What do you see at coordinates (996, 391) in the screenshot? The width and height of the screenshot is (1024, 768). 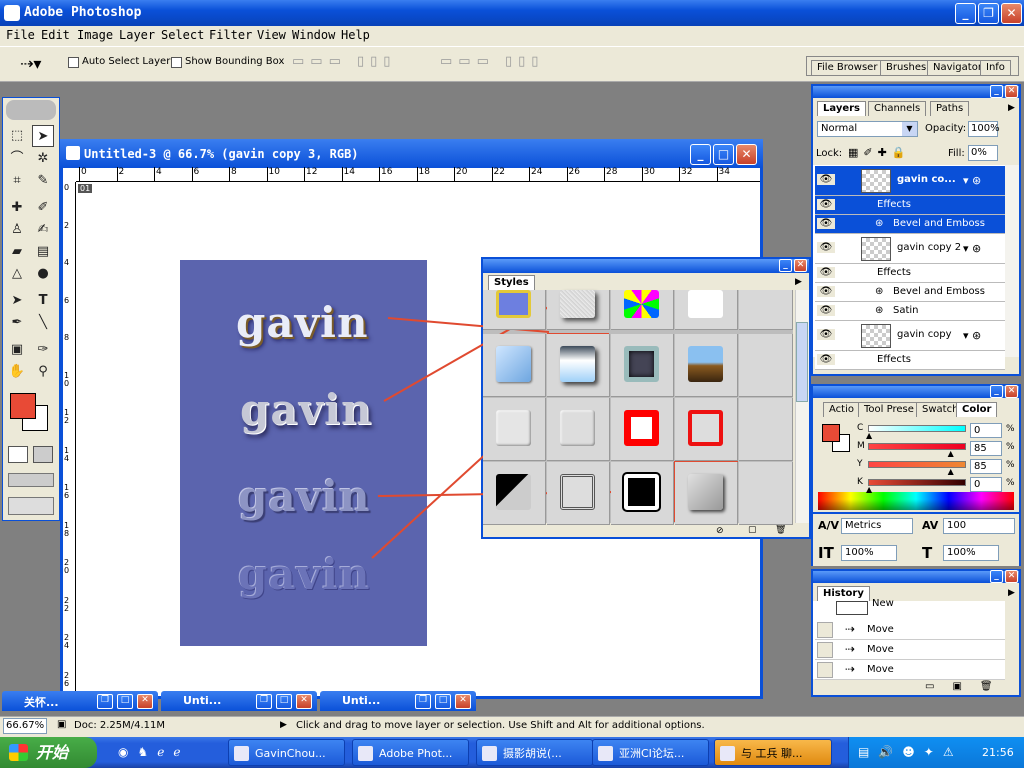 I see `color-minimize-button: _` at bounding box center [996, 391].